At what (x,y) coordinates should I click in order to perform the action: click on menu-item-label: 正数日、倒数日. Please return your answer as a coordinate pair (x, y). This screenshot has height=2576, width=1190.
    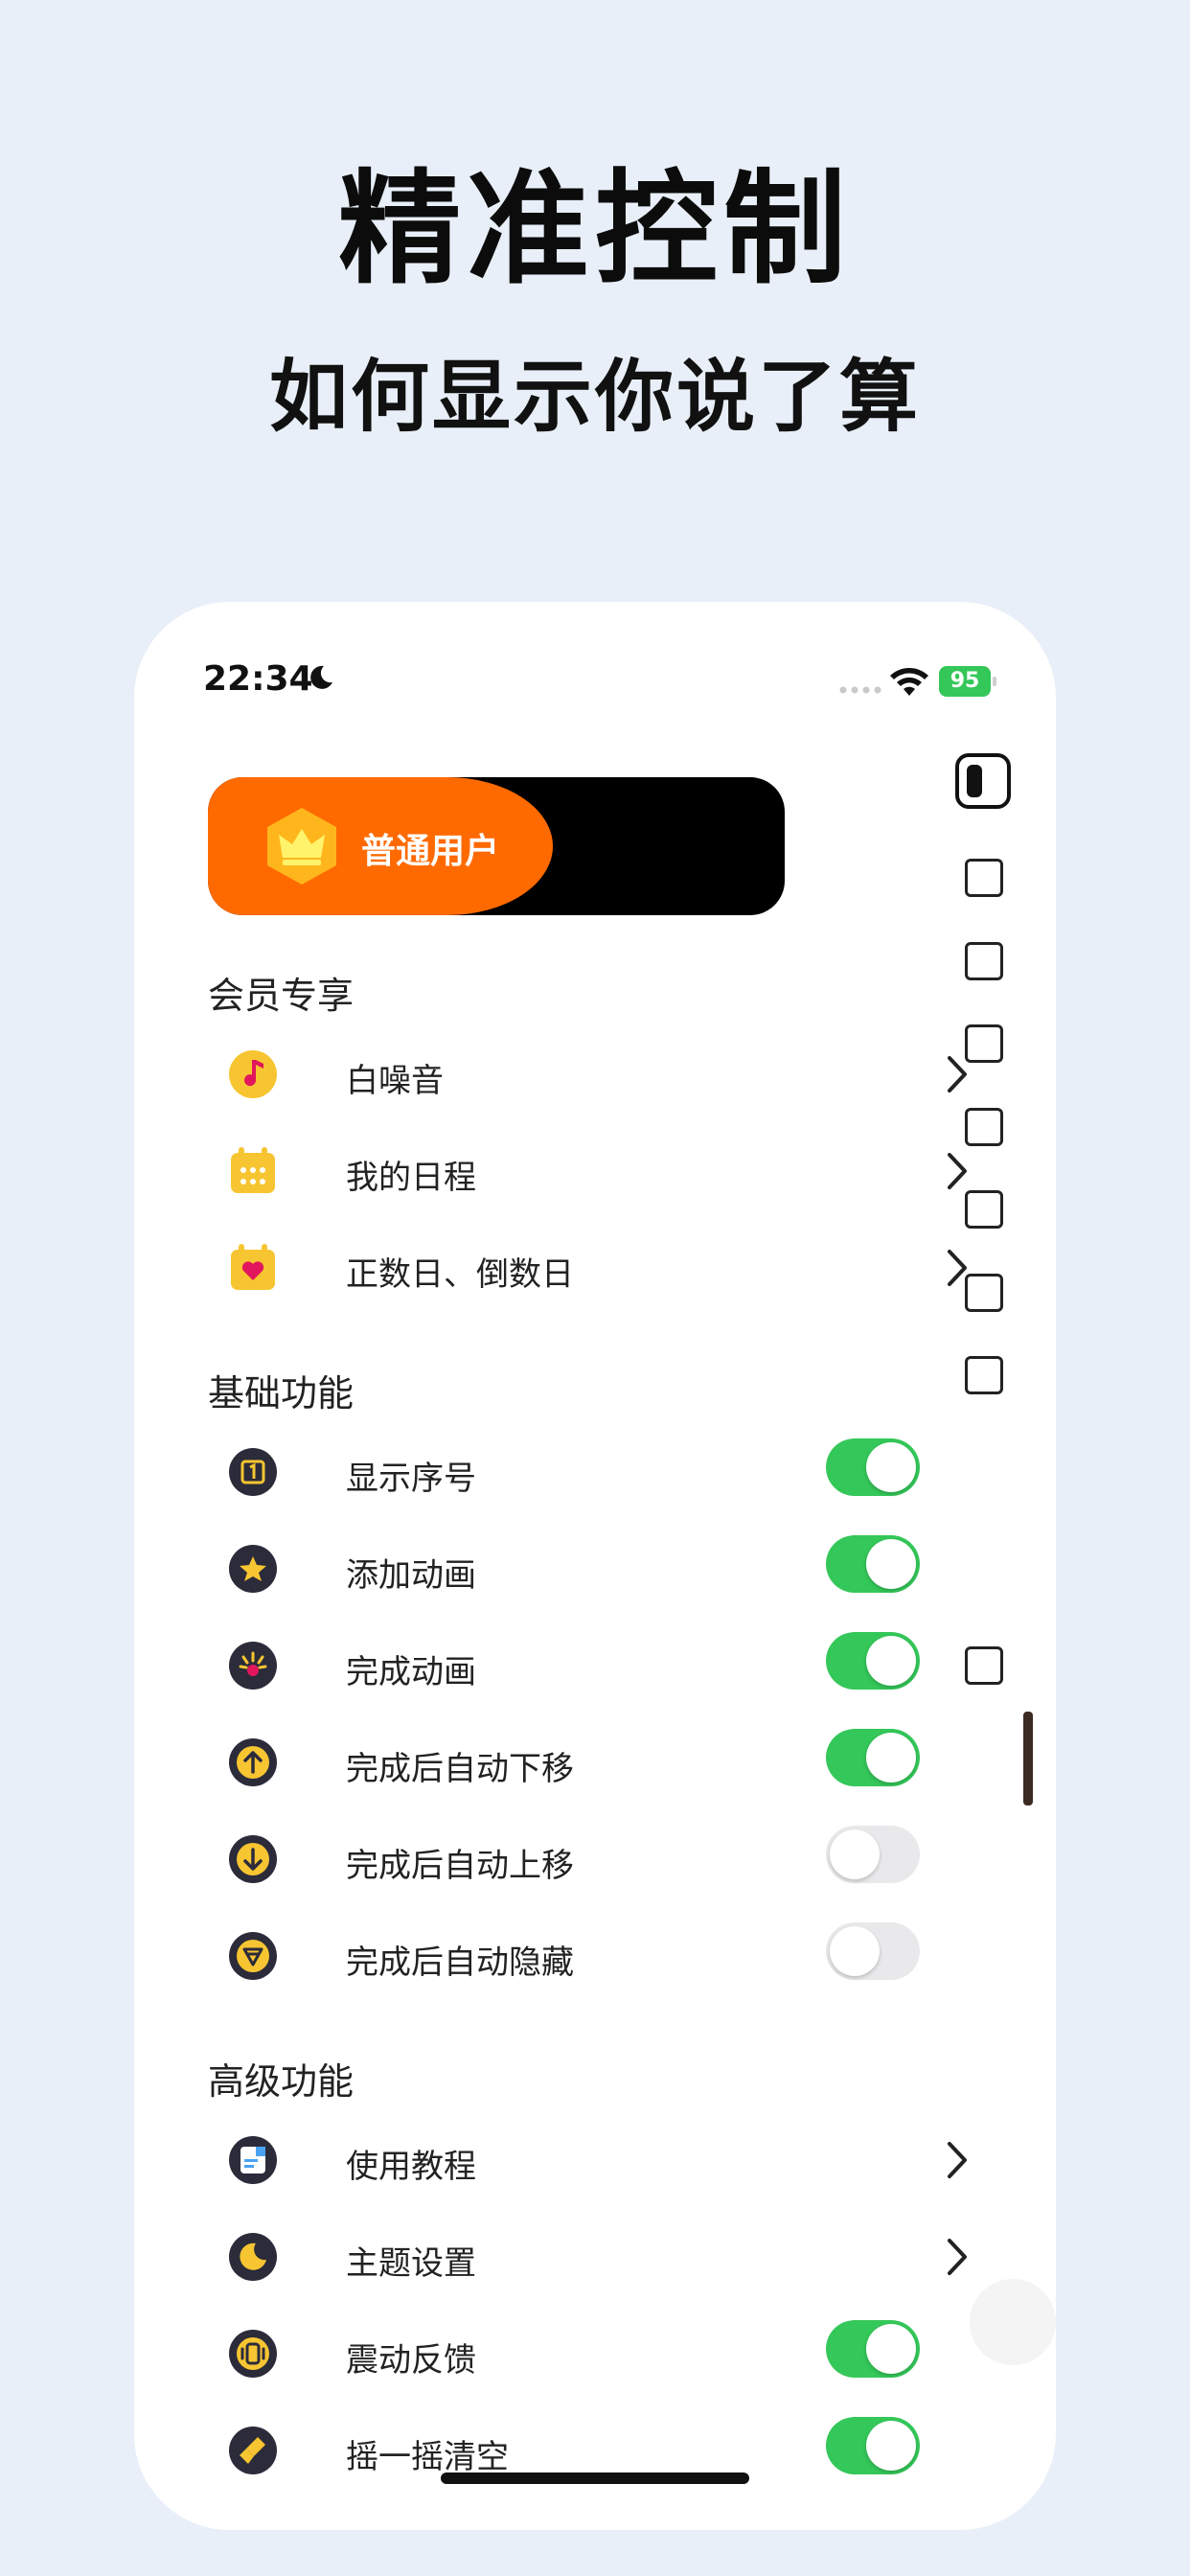
    Looking at the image, I should click on (460, 1274).